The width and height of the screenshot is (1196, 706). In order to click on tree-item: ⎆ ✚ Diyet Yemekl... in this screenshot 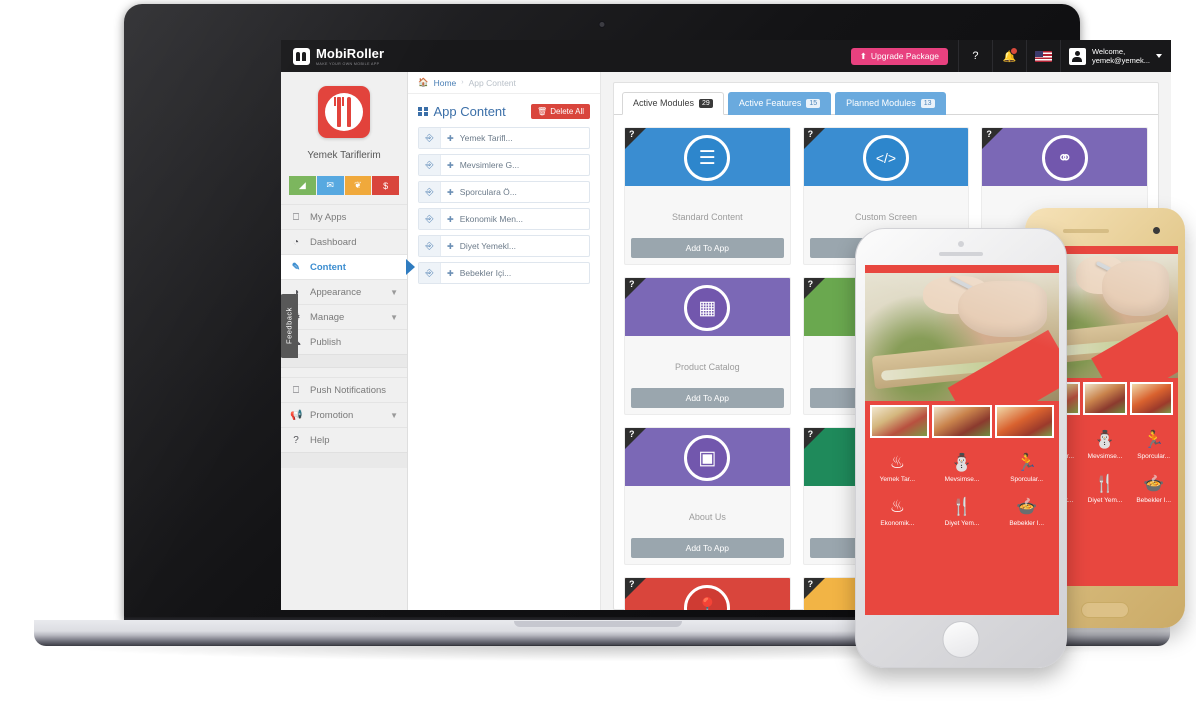, I will do `click(504, 246)`.